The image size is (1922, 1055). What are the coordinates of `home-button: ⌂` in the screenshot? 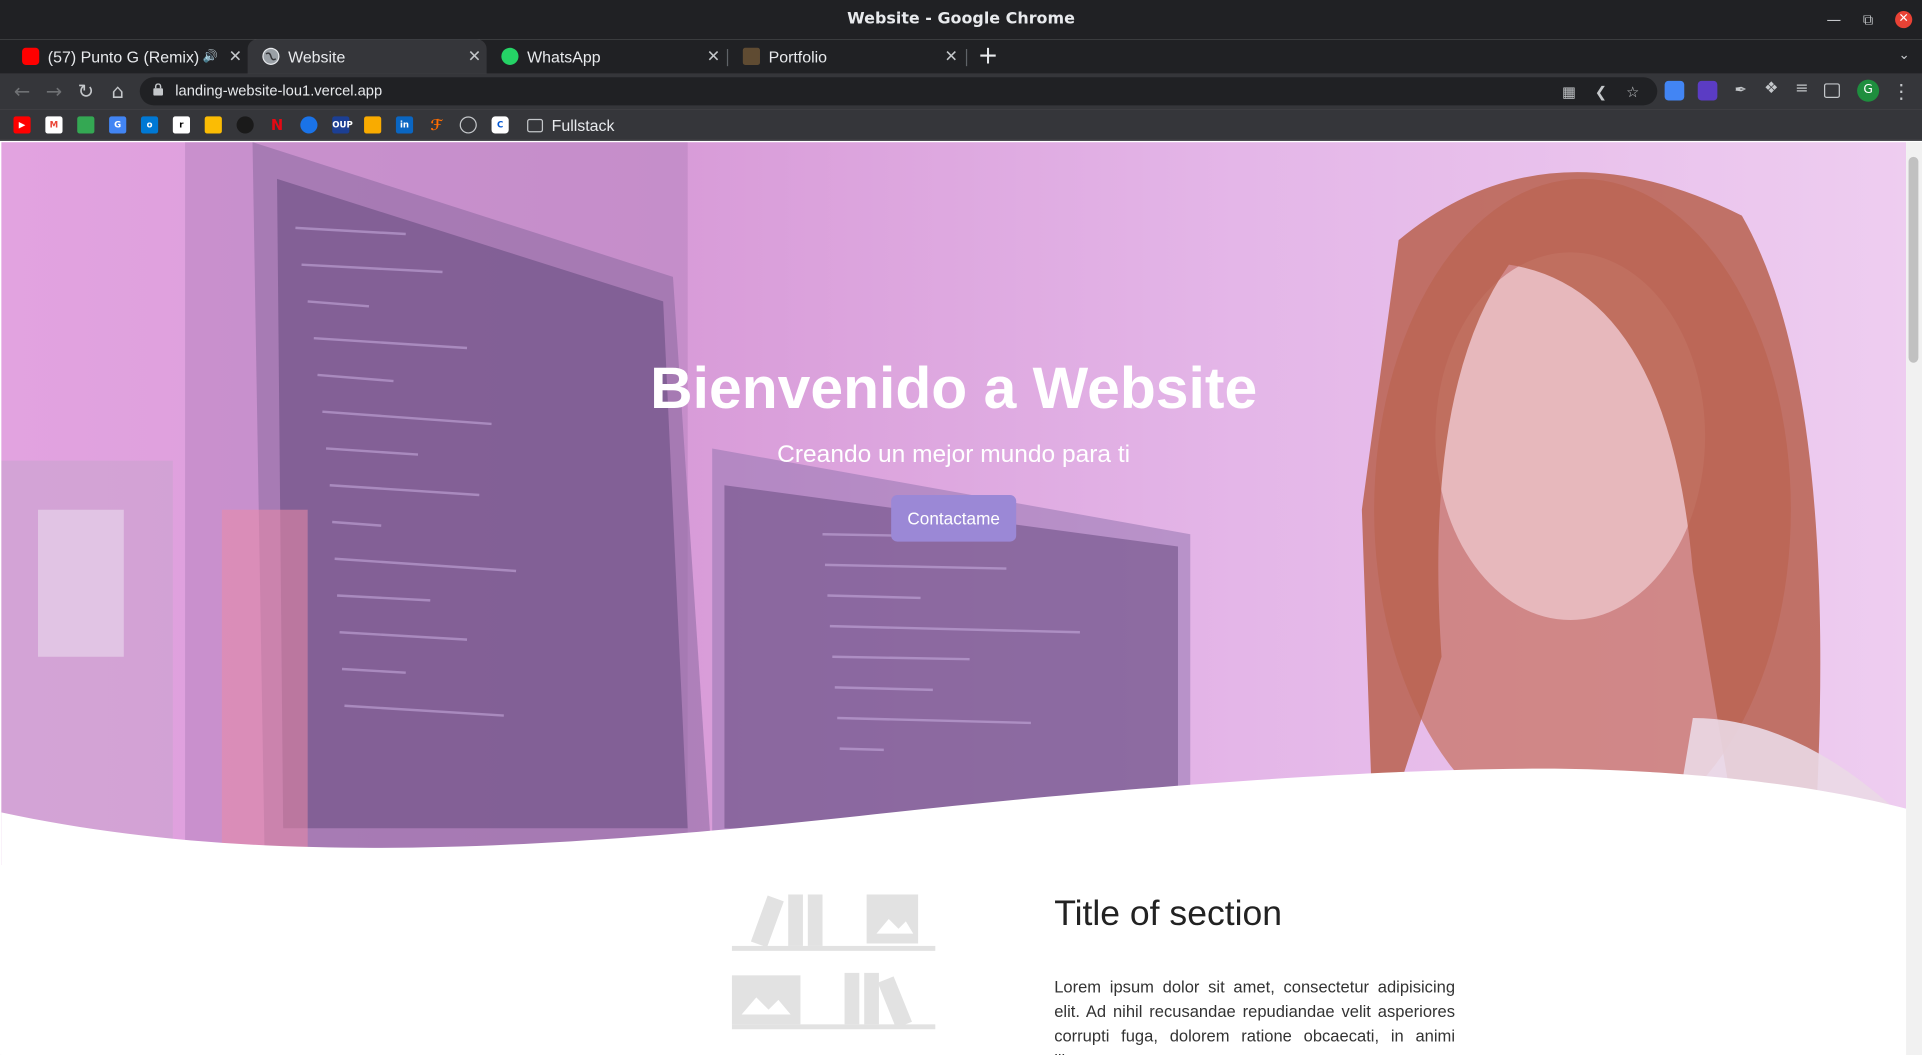 It's located at (118, 92).